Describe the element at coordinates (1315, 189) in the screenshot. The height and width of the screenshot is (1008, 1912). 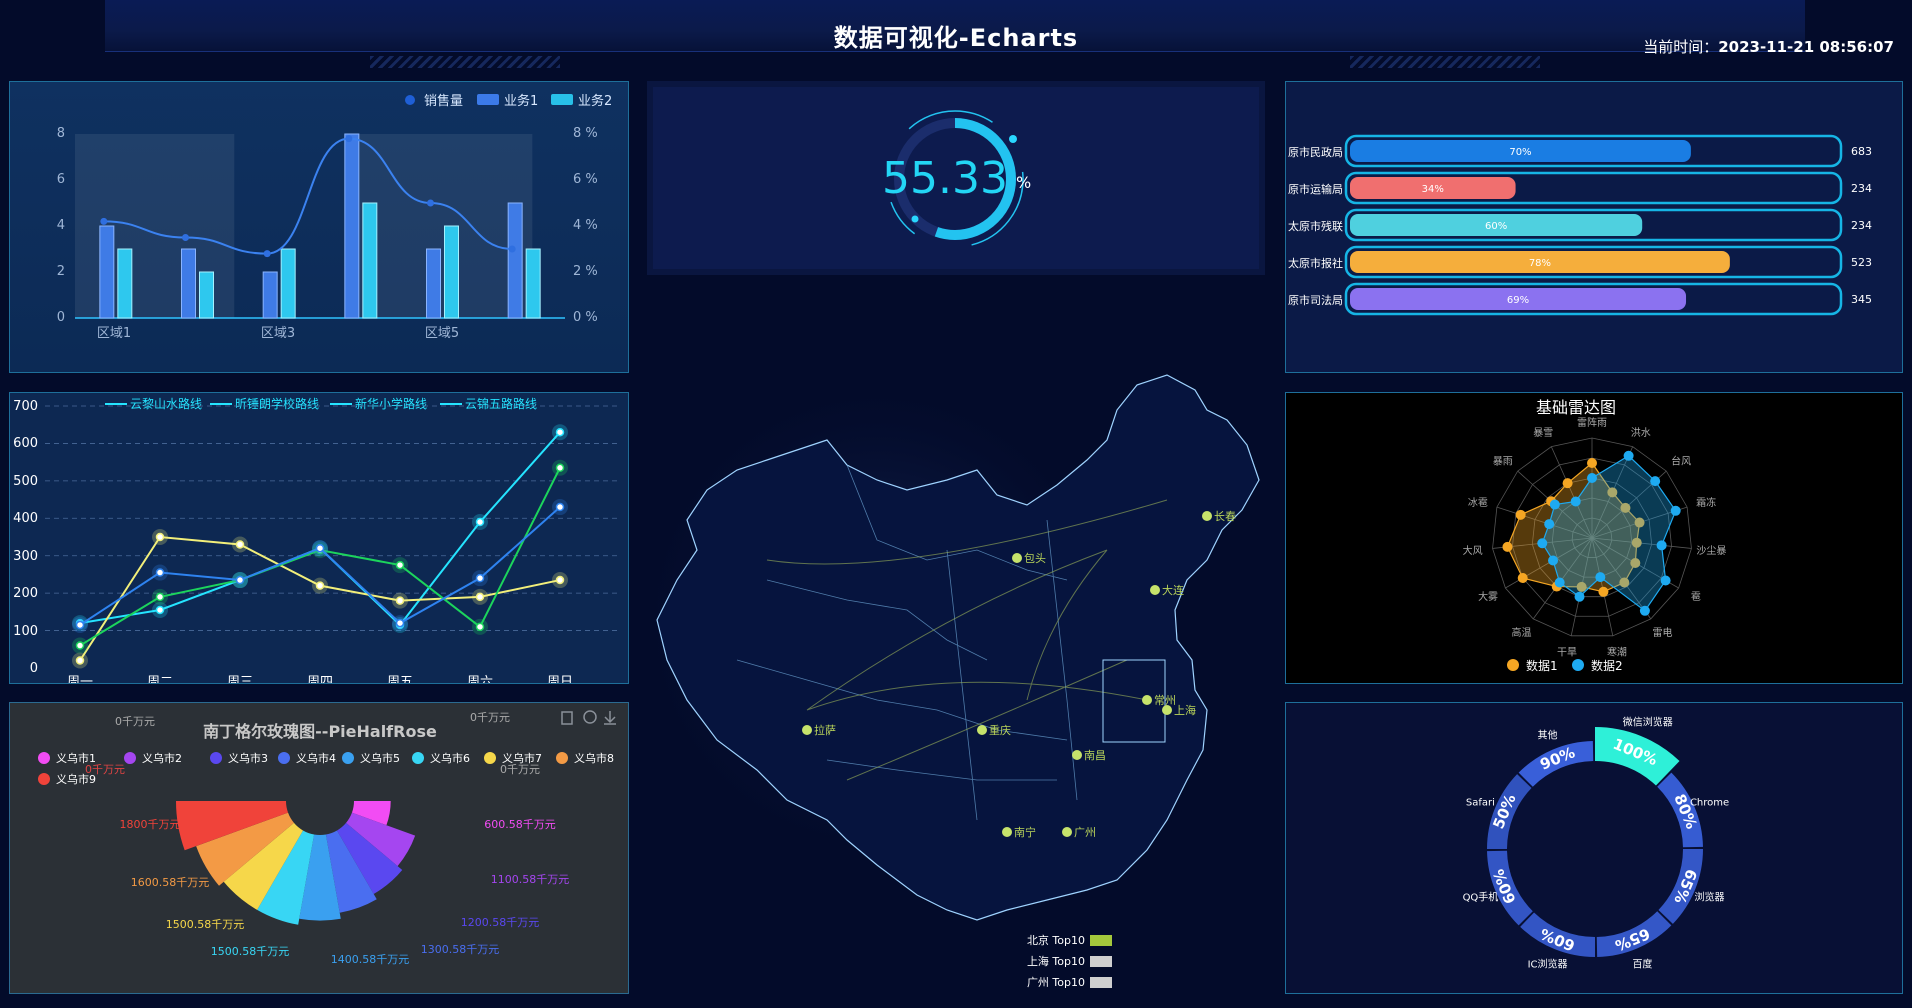
I see `progress-name: 原市运输局` at that location.